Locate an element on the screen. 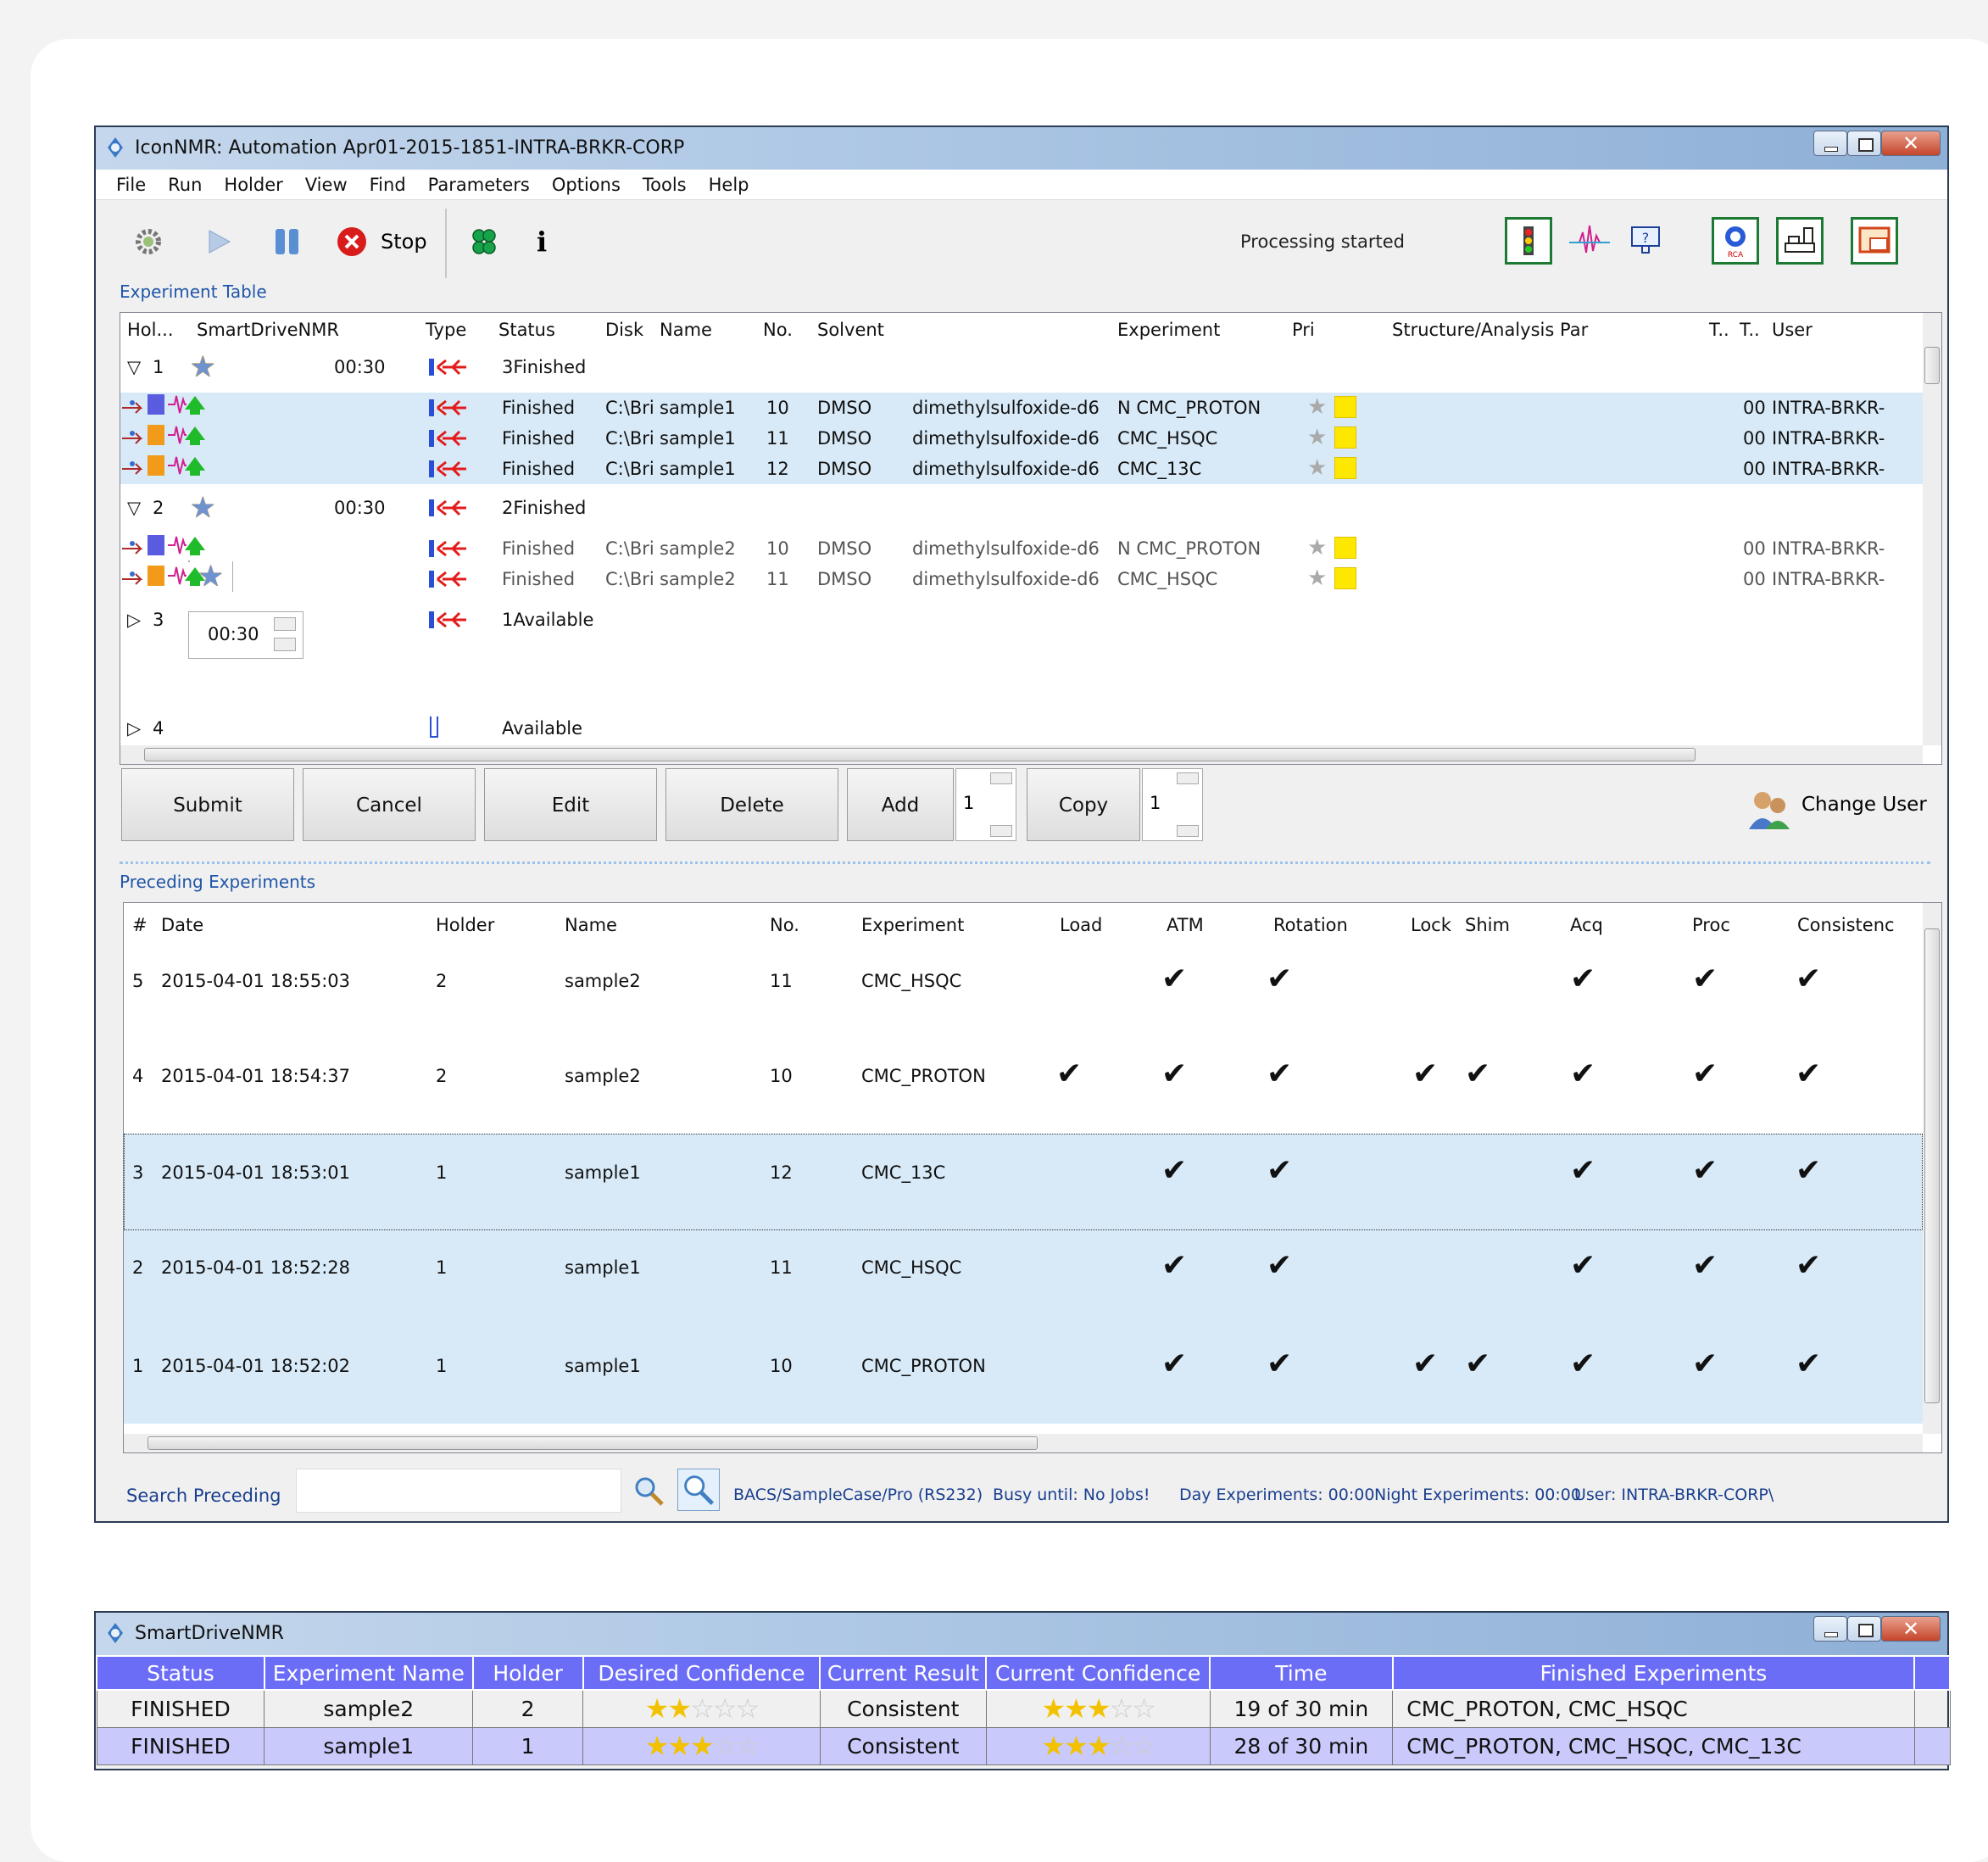 The width and height of the screenshot is (1988, 1862). col-solvent: Solvent is located at coordinates (851, 330).